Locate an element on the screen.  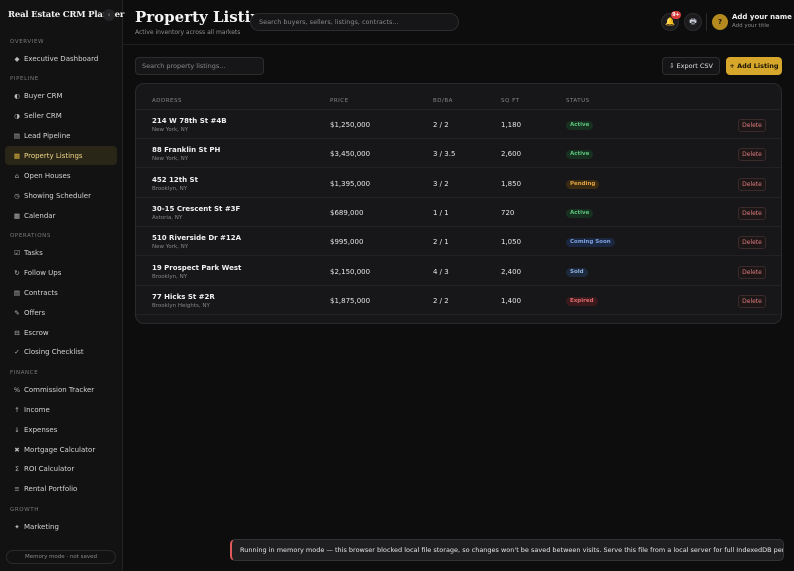
listing-sqft: 1,050 is located at coordinates (511, 242).